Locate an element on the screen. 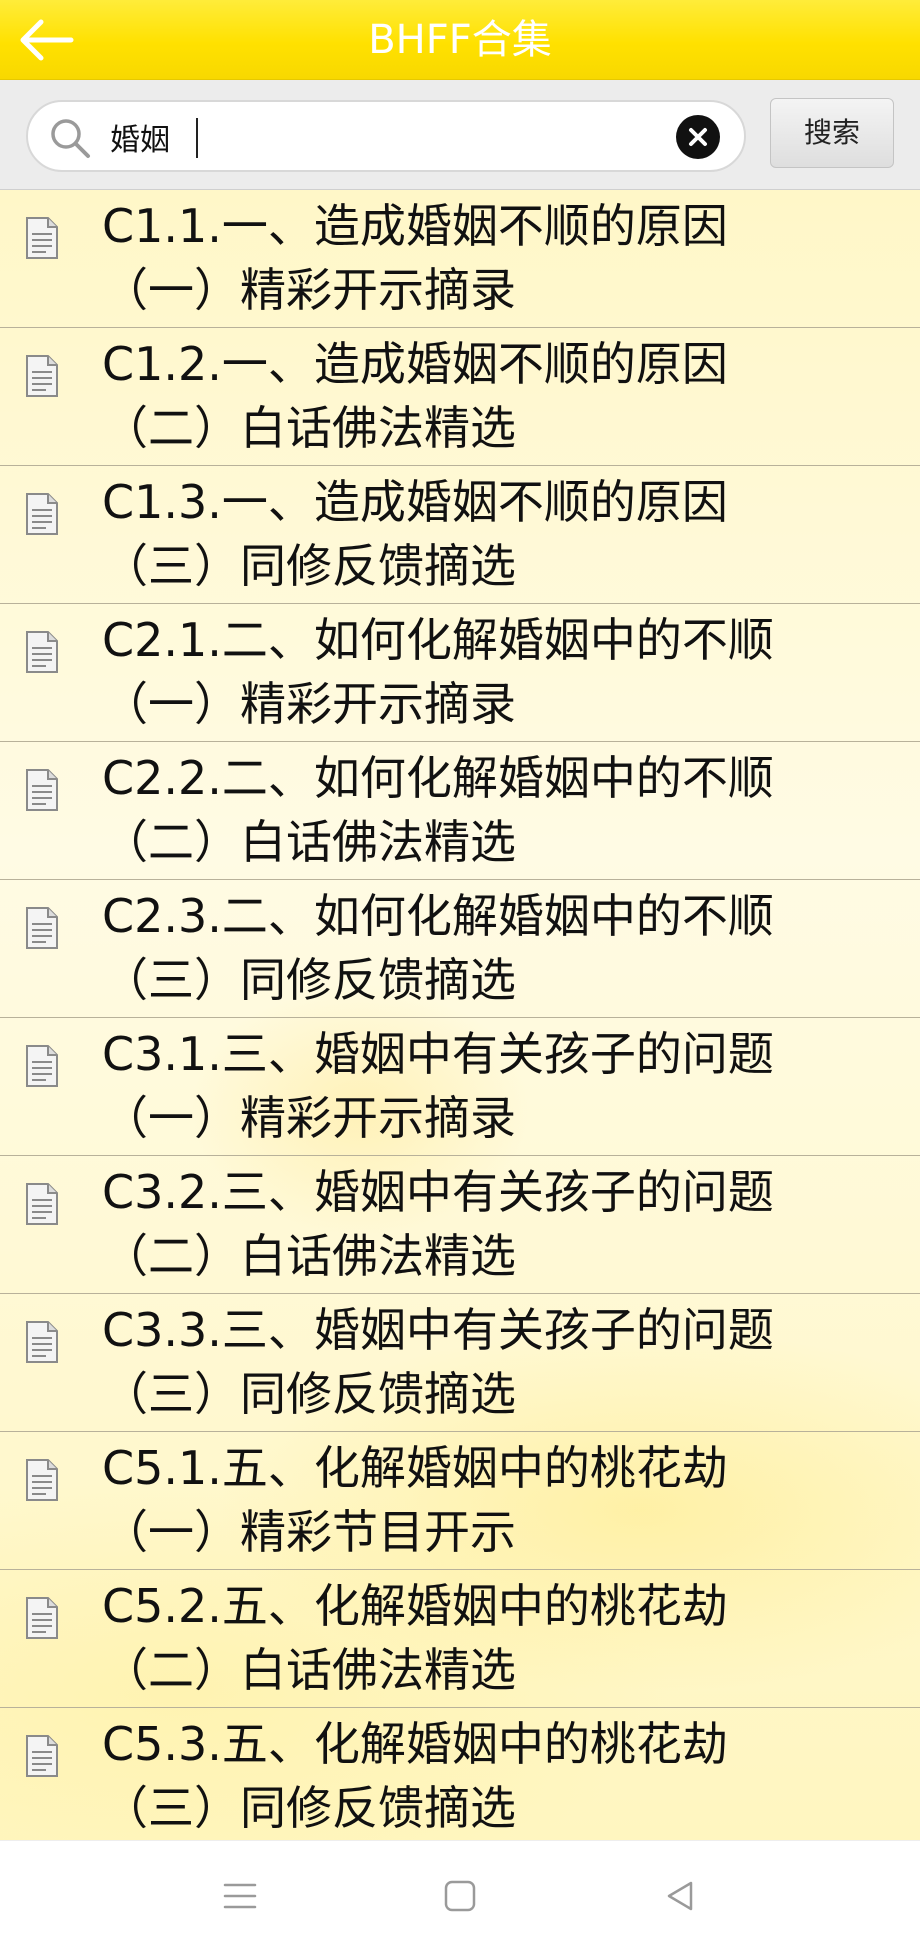 The image size is (920, 1950). list-item: C1.1.一、造成婚姻不顺的原因 （一）精彩开示摘录 is located at coordinates (460, 259).